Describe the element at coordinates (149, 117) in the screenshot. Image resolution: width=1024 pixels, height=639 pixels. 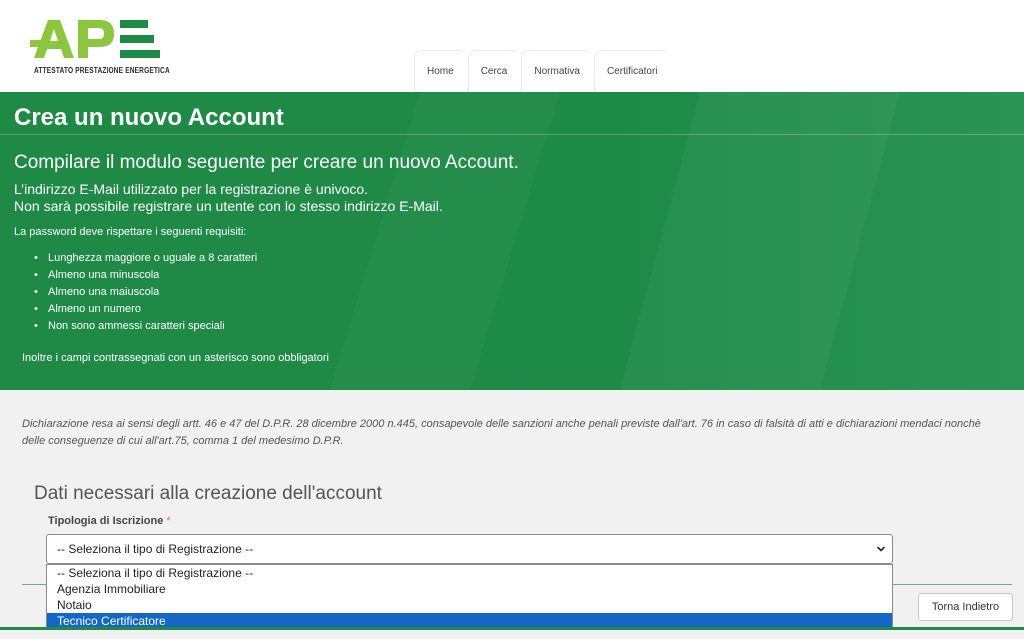
I see `page-title: Crea un nuovo Account` at that location.